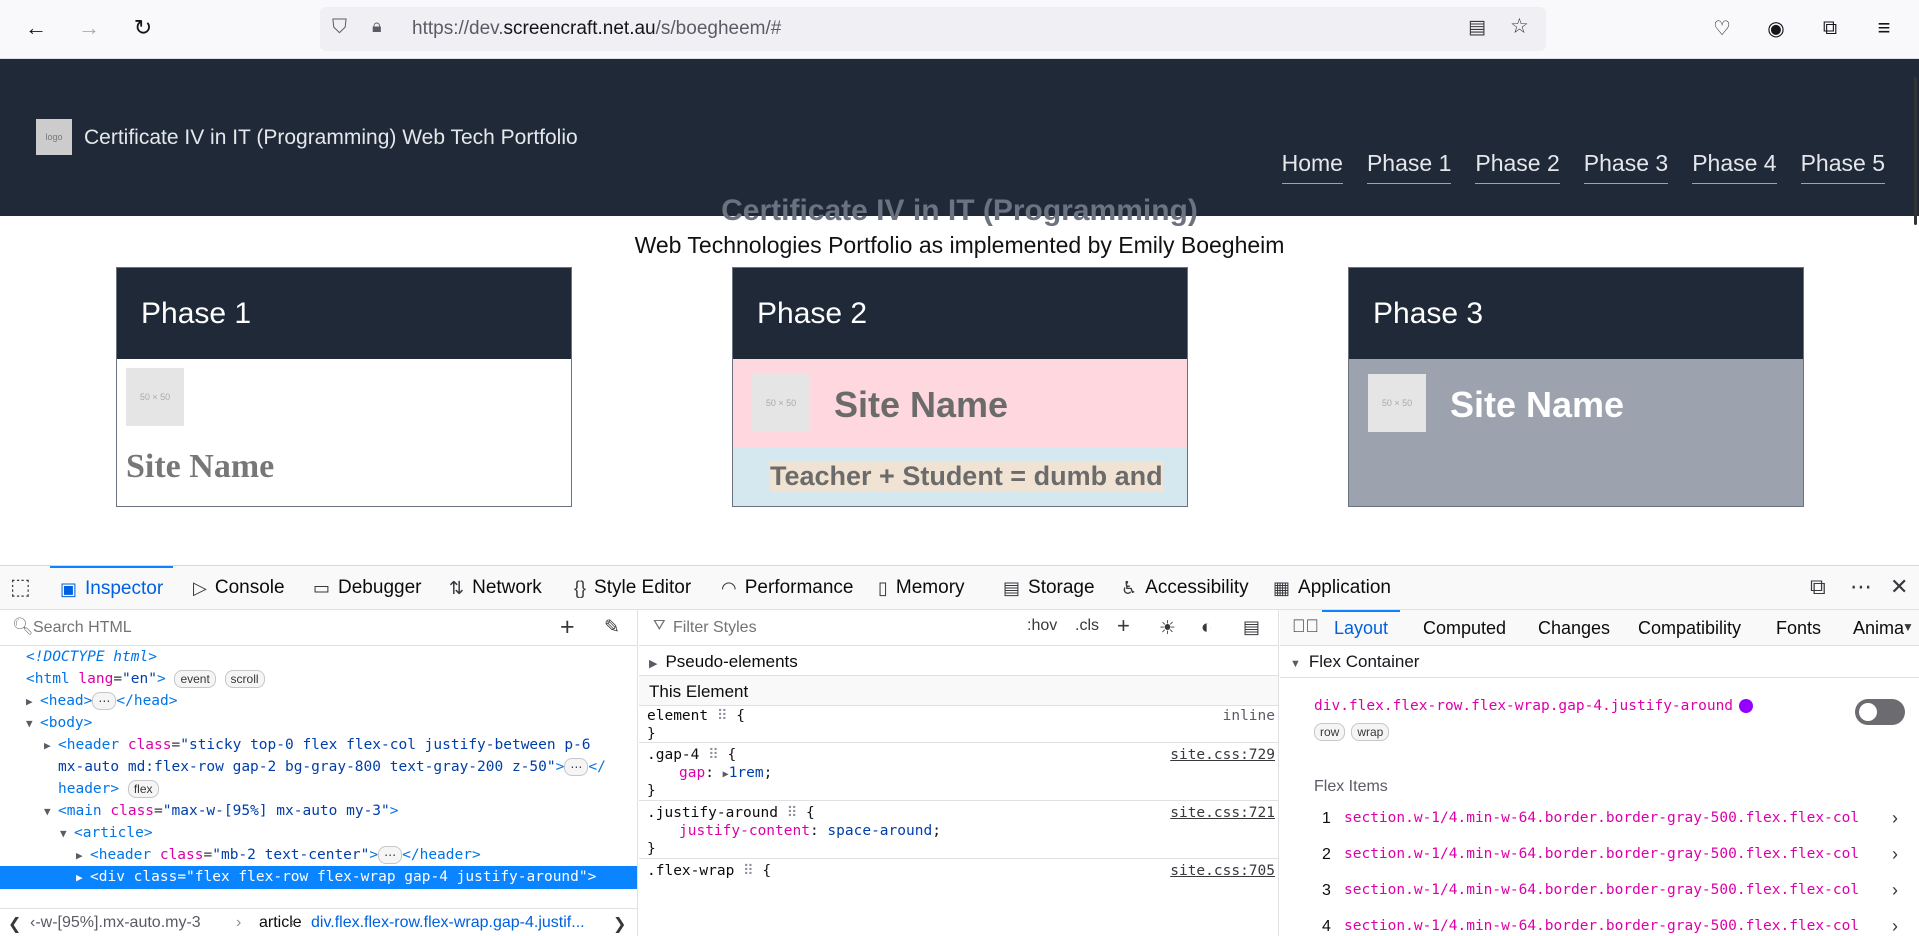  Describe the element at coordinates (1519, 26) in the screenshot. I see `bookmark-star-icon: ☆` at that location.